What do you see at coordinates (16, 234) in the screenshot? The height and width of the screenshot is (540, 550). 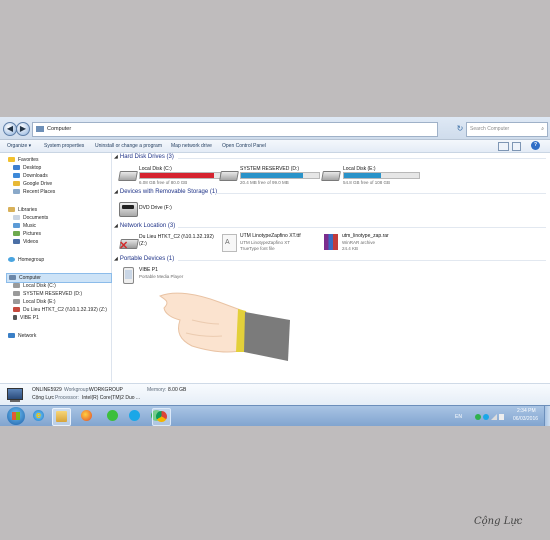 I see `pictures-icon` at bounding box center [16, 234].